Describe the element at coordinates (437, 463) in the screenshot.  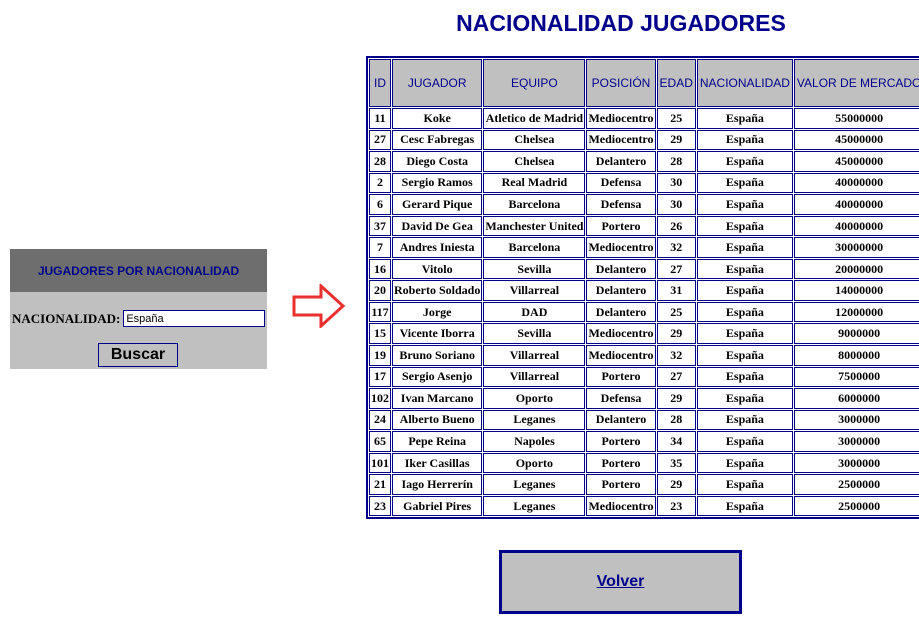
I see `cell-jugador: Iker Casillas` at that location.